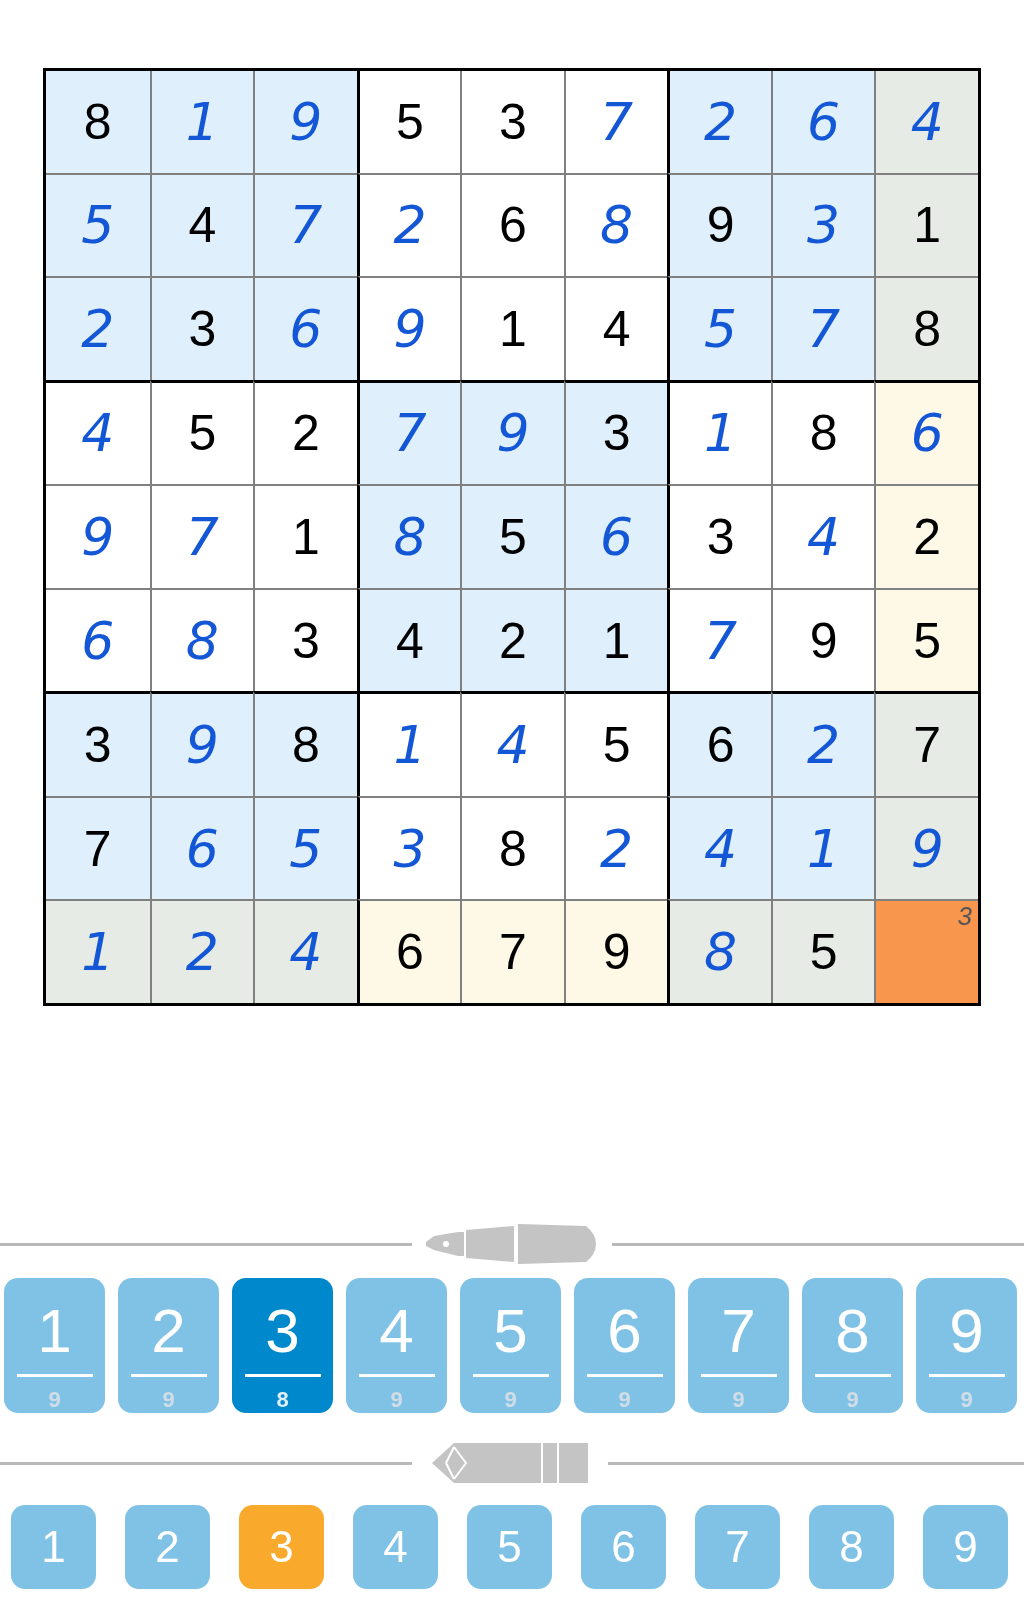  I want to click on number-key: 3 8, so click(282, 1345).